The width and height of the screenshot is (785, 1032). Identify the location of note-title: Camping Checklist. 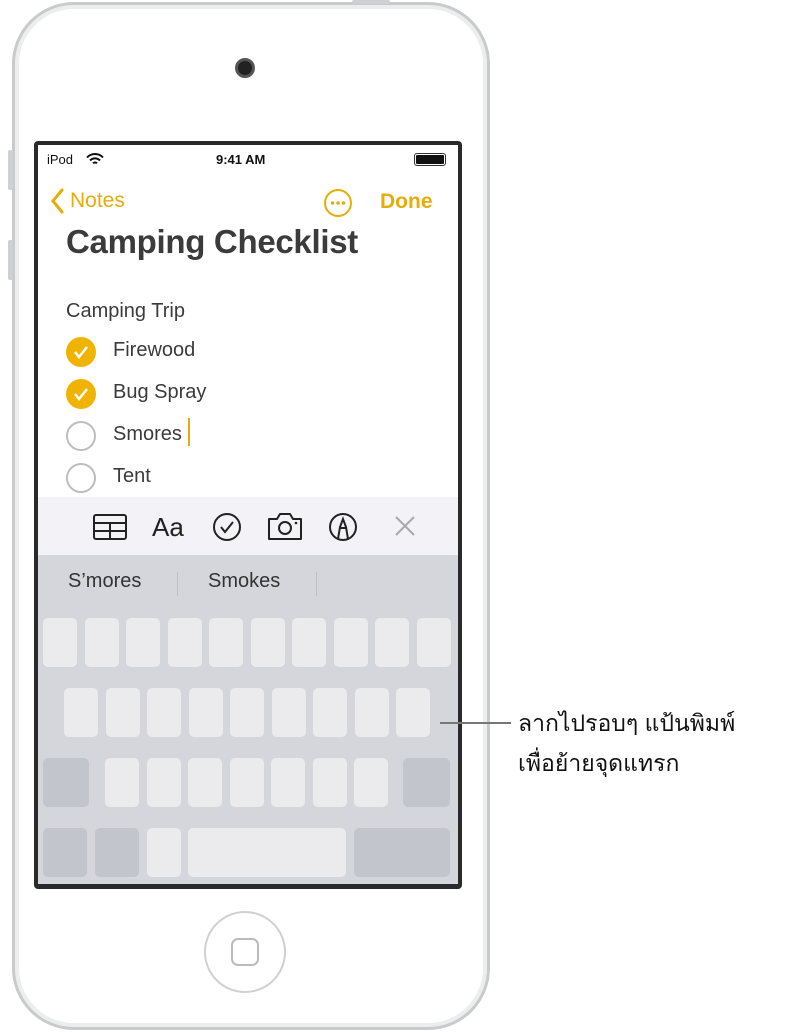
(212, 242).